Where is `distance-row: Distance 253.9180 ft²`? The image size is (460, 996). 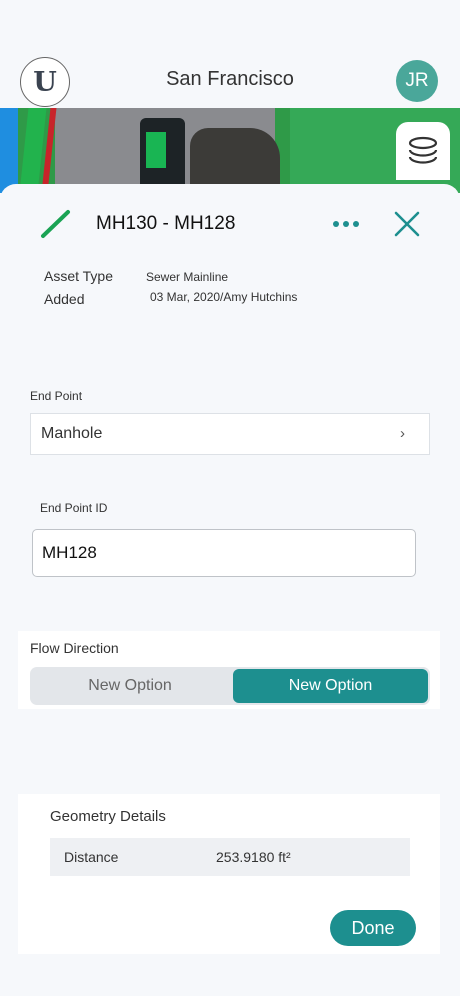
distance-row: Distance 253.9180 ft² is located at coordinates (230, 857).